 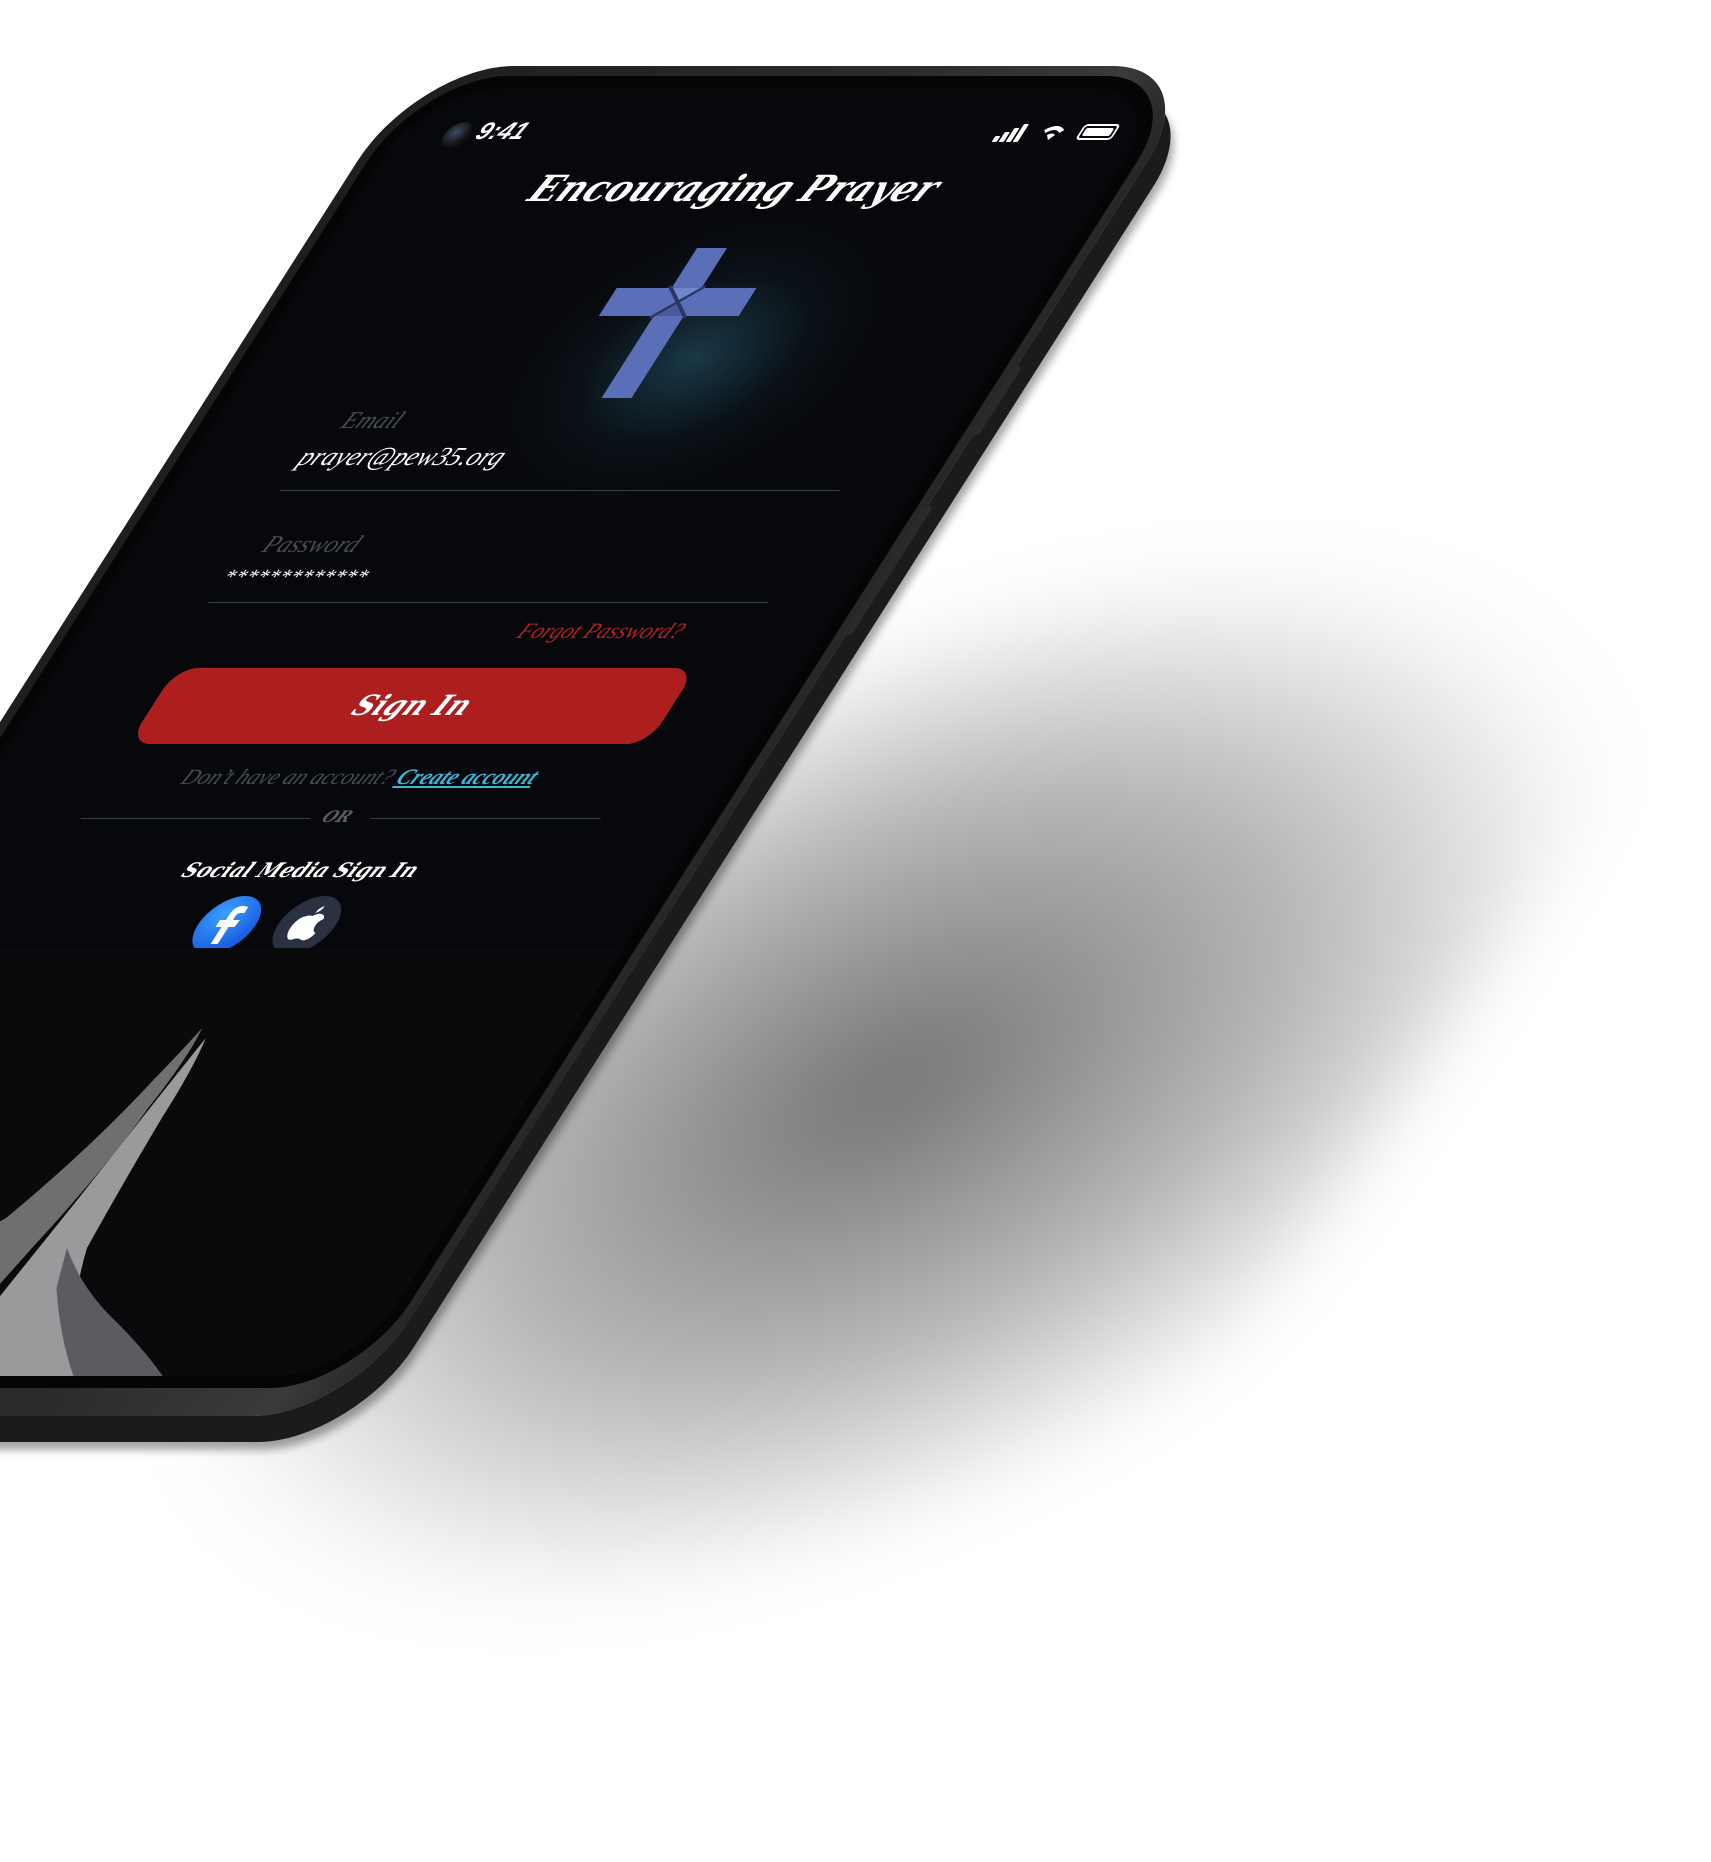 What do you see at coordinates (311, 545) in the screenshot?
I see `password-label: Password` at bounding box center [311, 545].